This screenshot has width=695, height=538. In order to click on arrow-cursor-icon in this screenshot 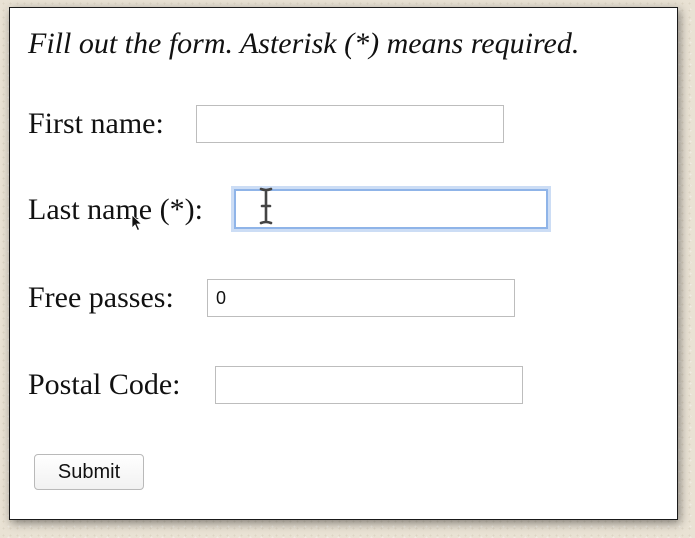, I will do `click(137, 223)`.